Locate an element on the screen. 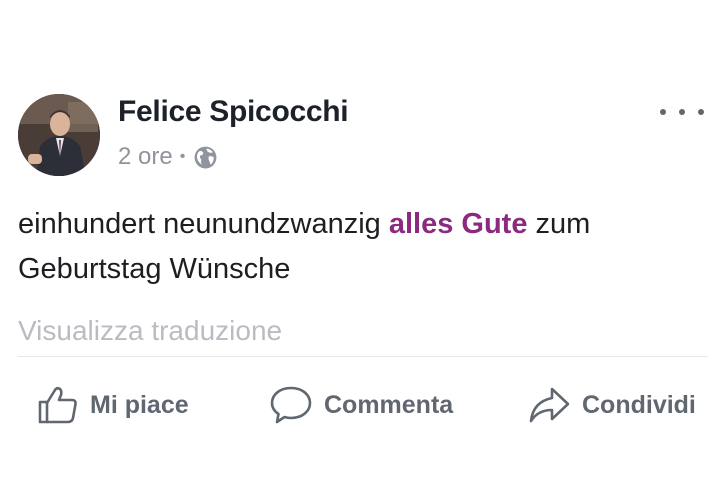  avatar is located at coordinates (59, 135).